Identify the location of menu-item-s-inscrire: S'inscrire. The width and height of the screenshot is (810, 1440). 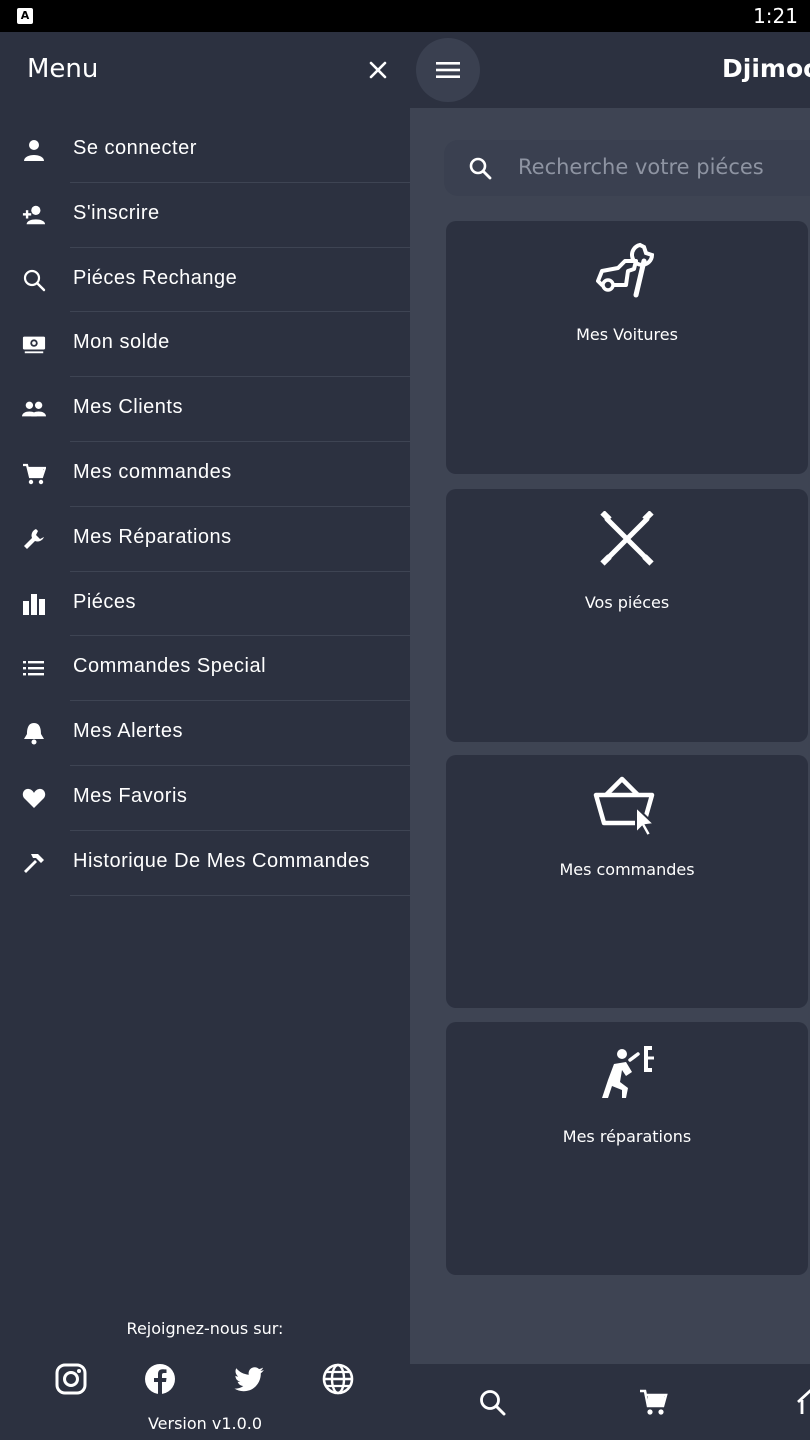
(205, 215).